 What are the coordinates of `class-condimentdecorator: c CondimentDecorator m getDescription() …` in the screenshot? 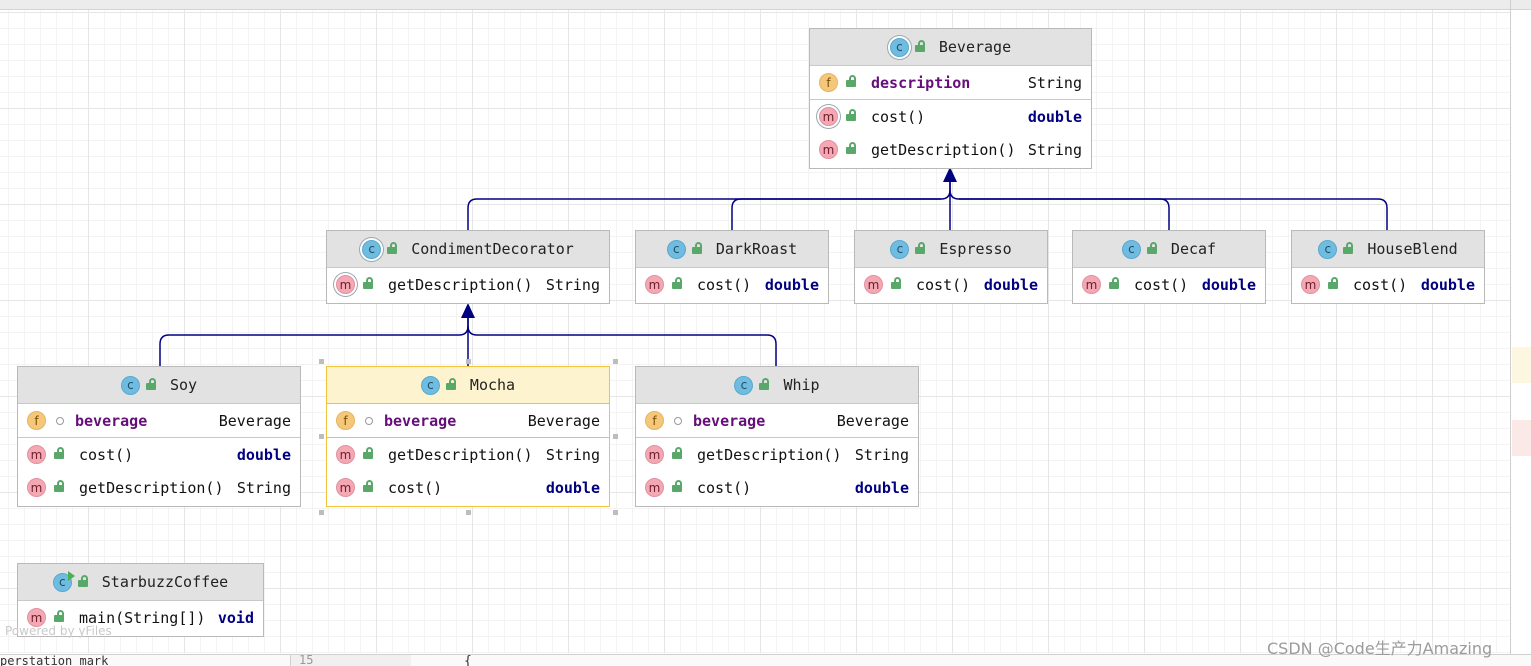 It's located at (468, 267).